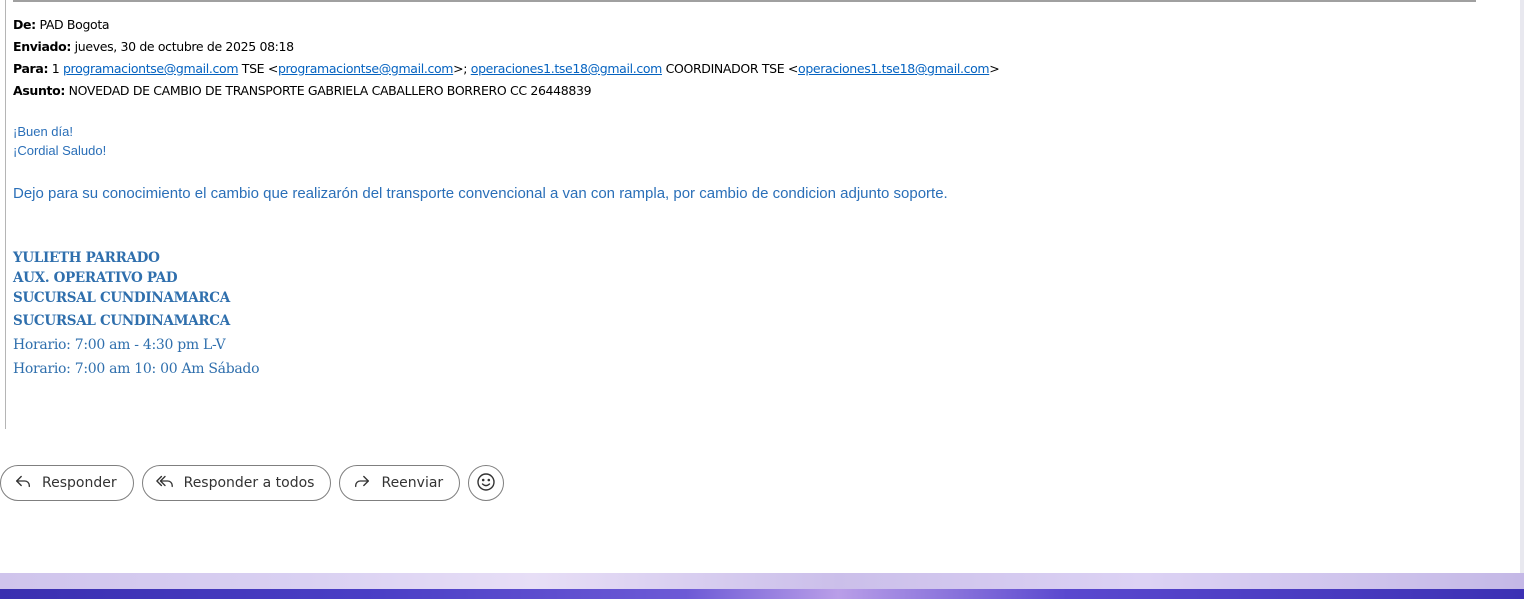 The width and height of the screenshot is (1524, 599). What do you see at coordinates (121, 321) in the screenshot?
I see `signature-branch-2: SUCURSAL CUNDINAMARCA` at bounding box center [121, 321].